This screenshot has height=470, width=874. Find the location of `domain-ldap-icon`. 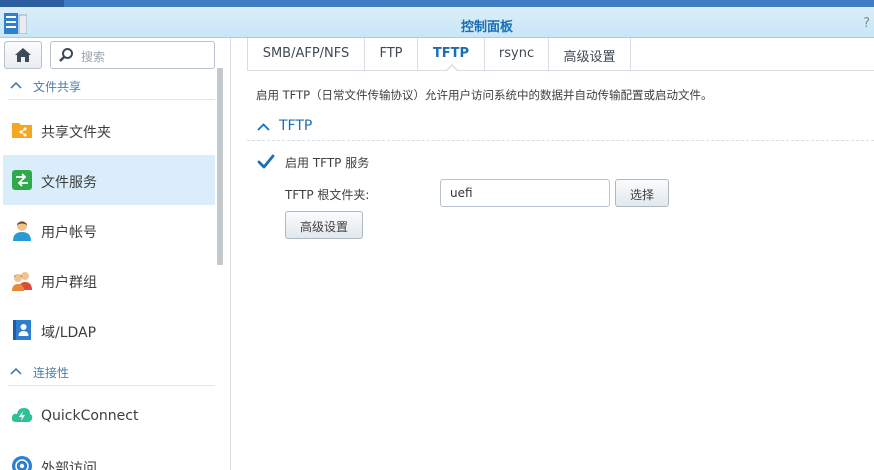

domain-ldap-icon is located at coordinates (22, 330).